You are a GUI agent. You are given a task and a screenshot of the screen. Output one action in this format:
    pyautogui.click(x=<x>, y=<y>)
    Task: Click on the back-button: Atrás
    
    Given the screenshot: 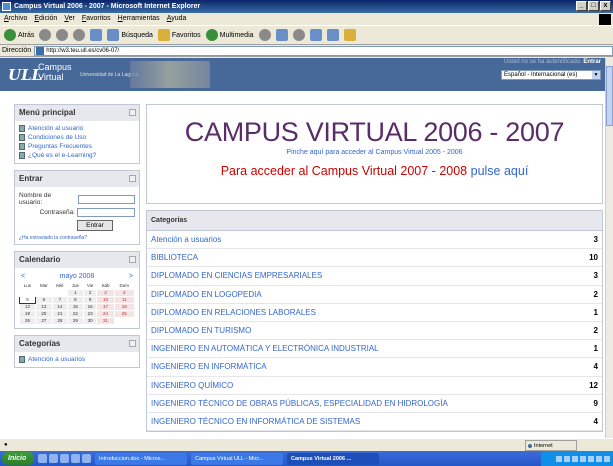 What is the action you would take?
    pyautogui.click(x=19, y=35)
    